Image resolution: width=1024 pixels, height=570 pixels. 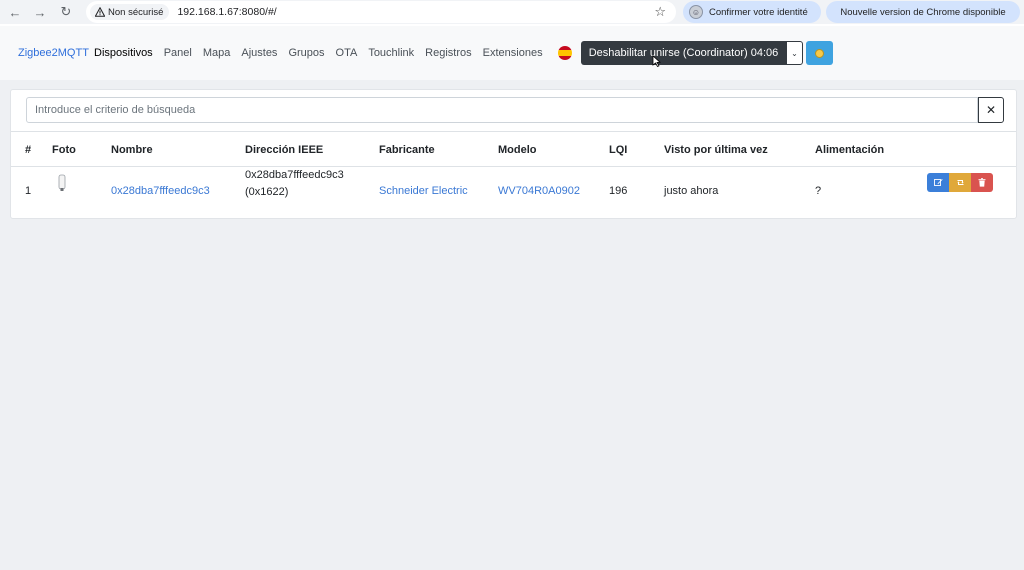 I want to click on forward-icon: →, so click(x=40, y=12).